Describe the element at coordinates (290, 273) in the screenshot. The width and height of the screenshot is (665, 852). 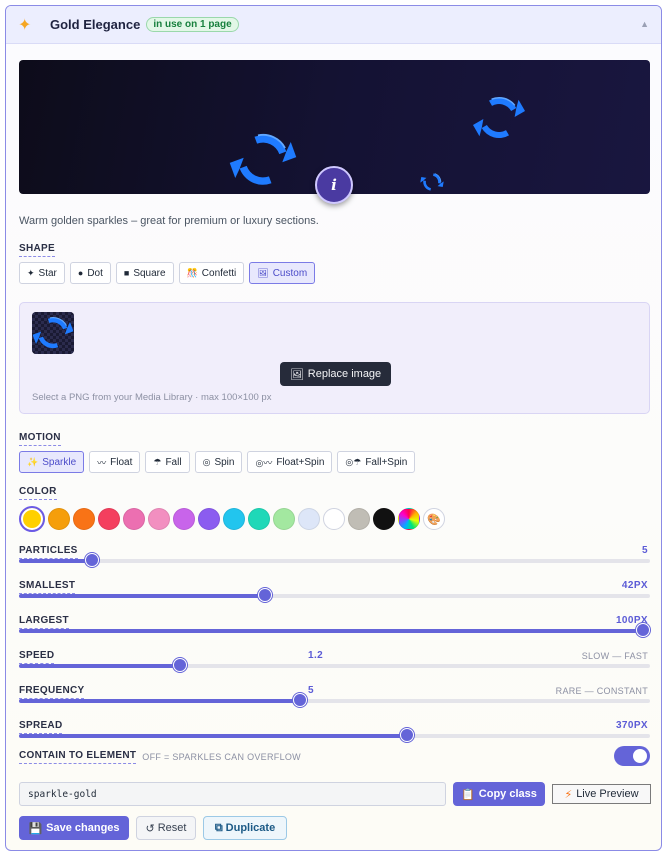
I see `shape-option-label: Custom` at that location.